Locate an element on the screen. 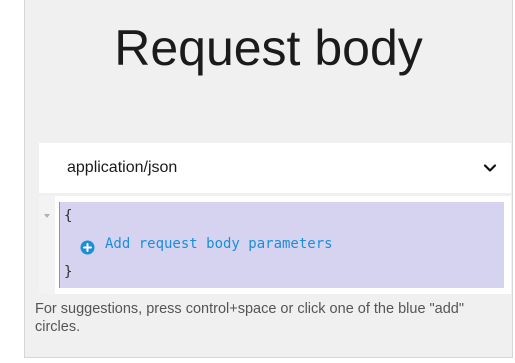 This screenshot has width=515, height=363. content-type-select: application/json is located at coordinates (275, 168).